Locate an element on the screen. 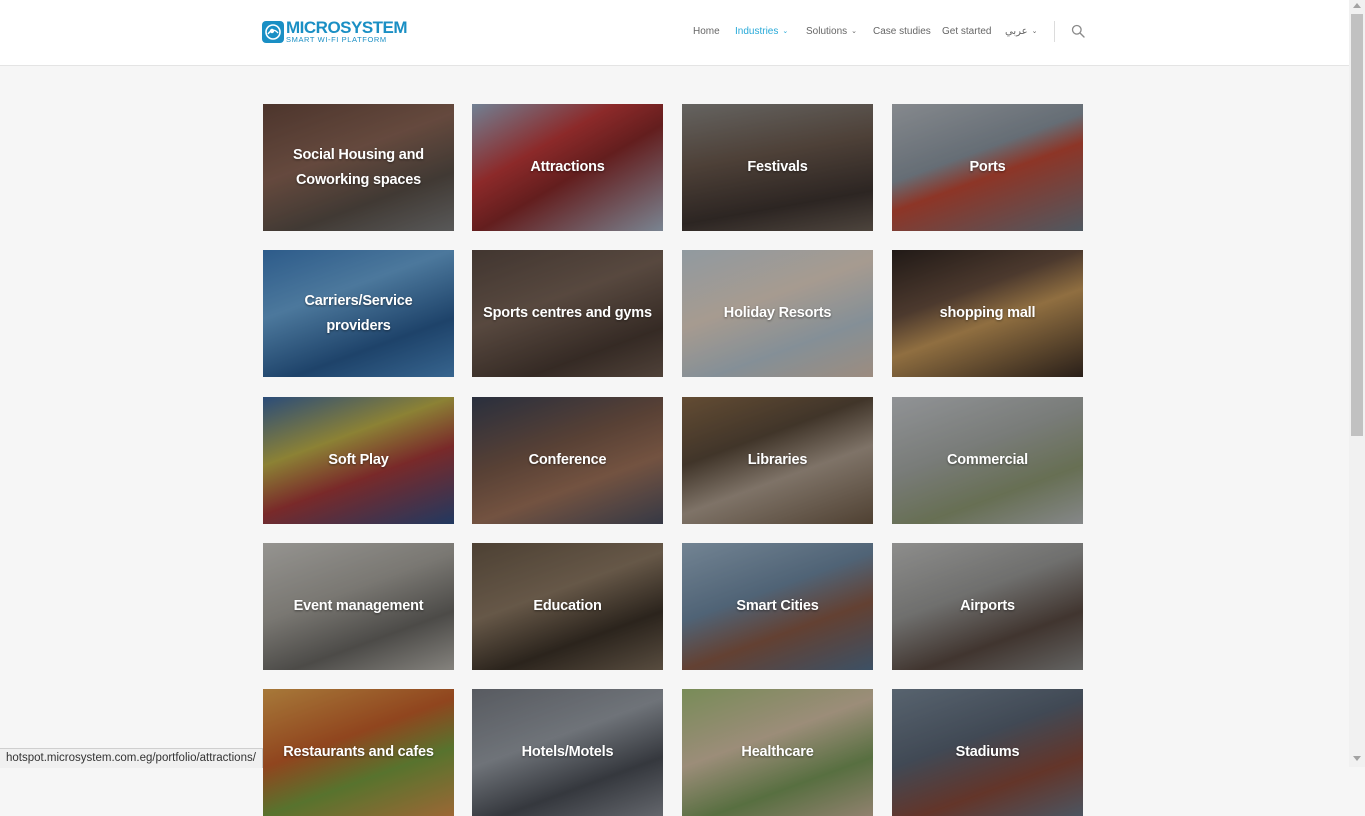 Image resolution: width=1365 pixels, height=816 pixels. industry-tile-label: Commercial is located at coordinates (987, 460).